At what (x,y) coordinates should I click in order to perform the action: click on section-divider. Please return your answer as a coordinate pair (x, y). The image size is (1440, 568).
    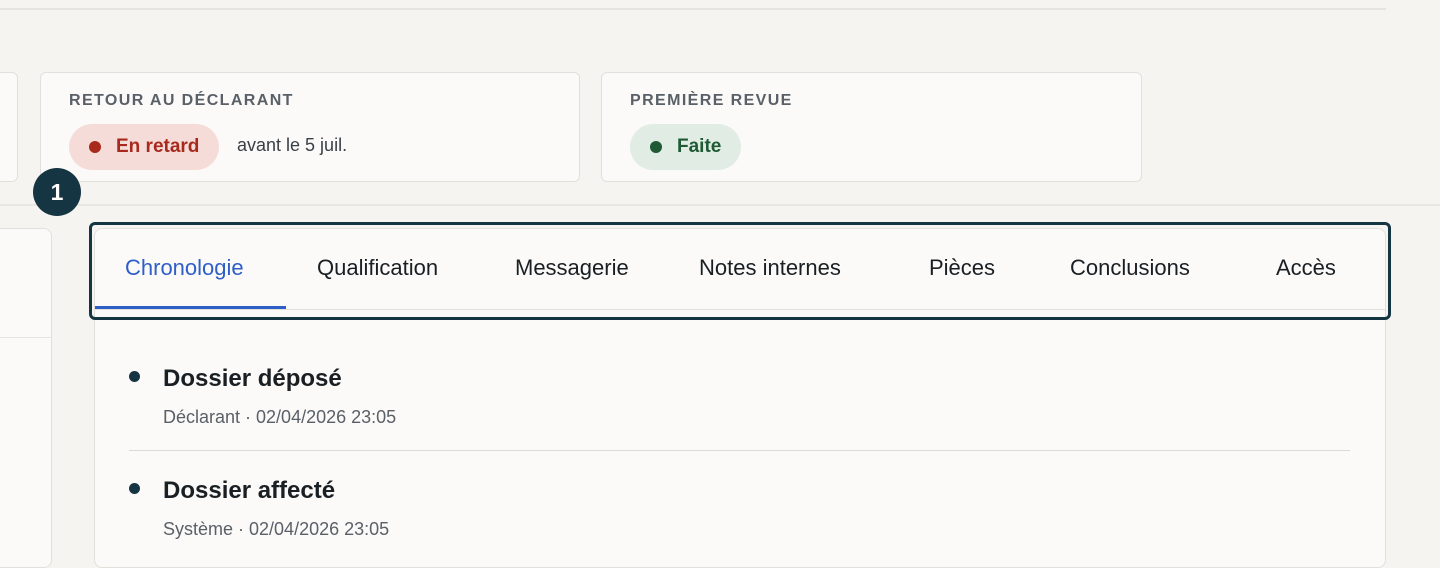
    Looking at the image, I should click on (720, 205).